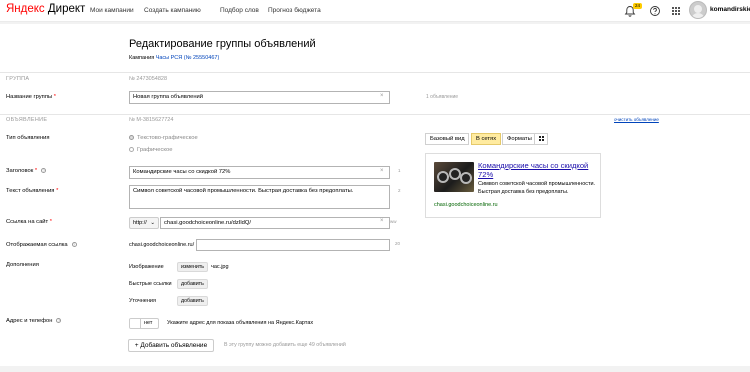 This screenshot has width=750, height=372. What do you see at coordinates (152, 223) in the screenshot?
I see `chevron-down-icon: ⌄` at bounding box center [152, 223].